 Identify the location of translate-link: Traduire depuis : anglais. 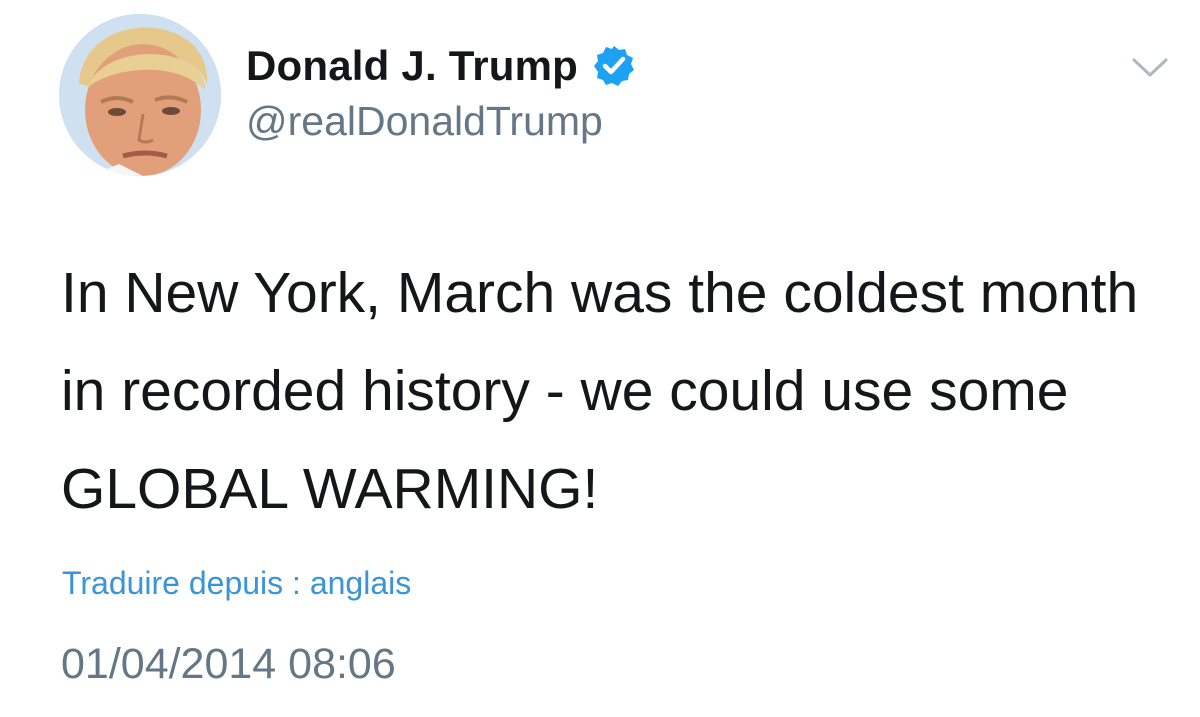
(236, 583).